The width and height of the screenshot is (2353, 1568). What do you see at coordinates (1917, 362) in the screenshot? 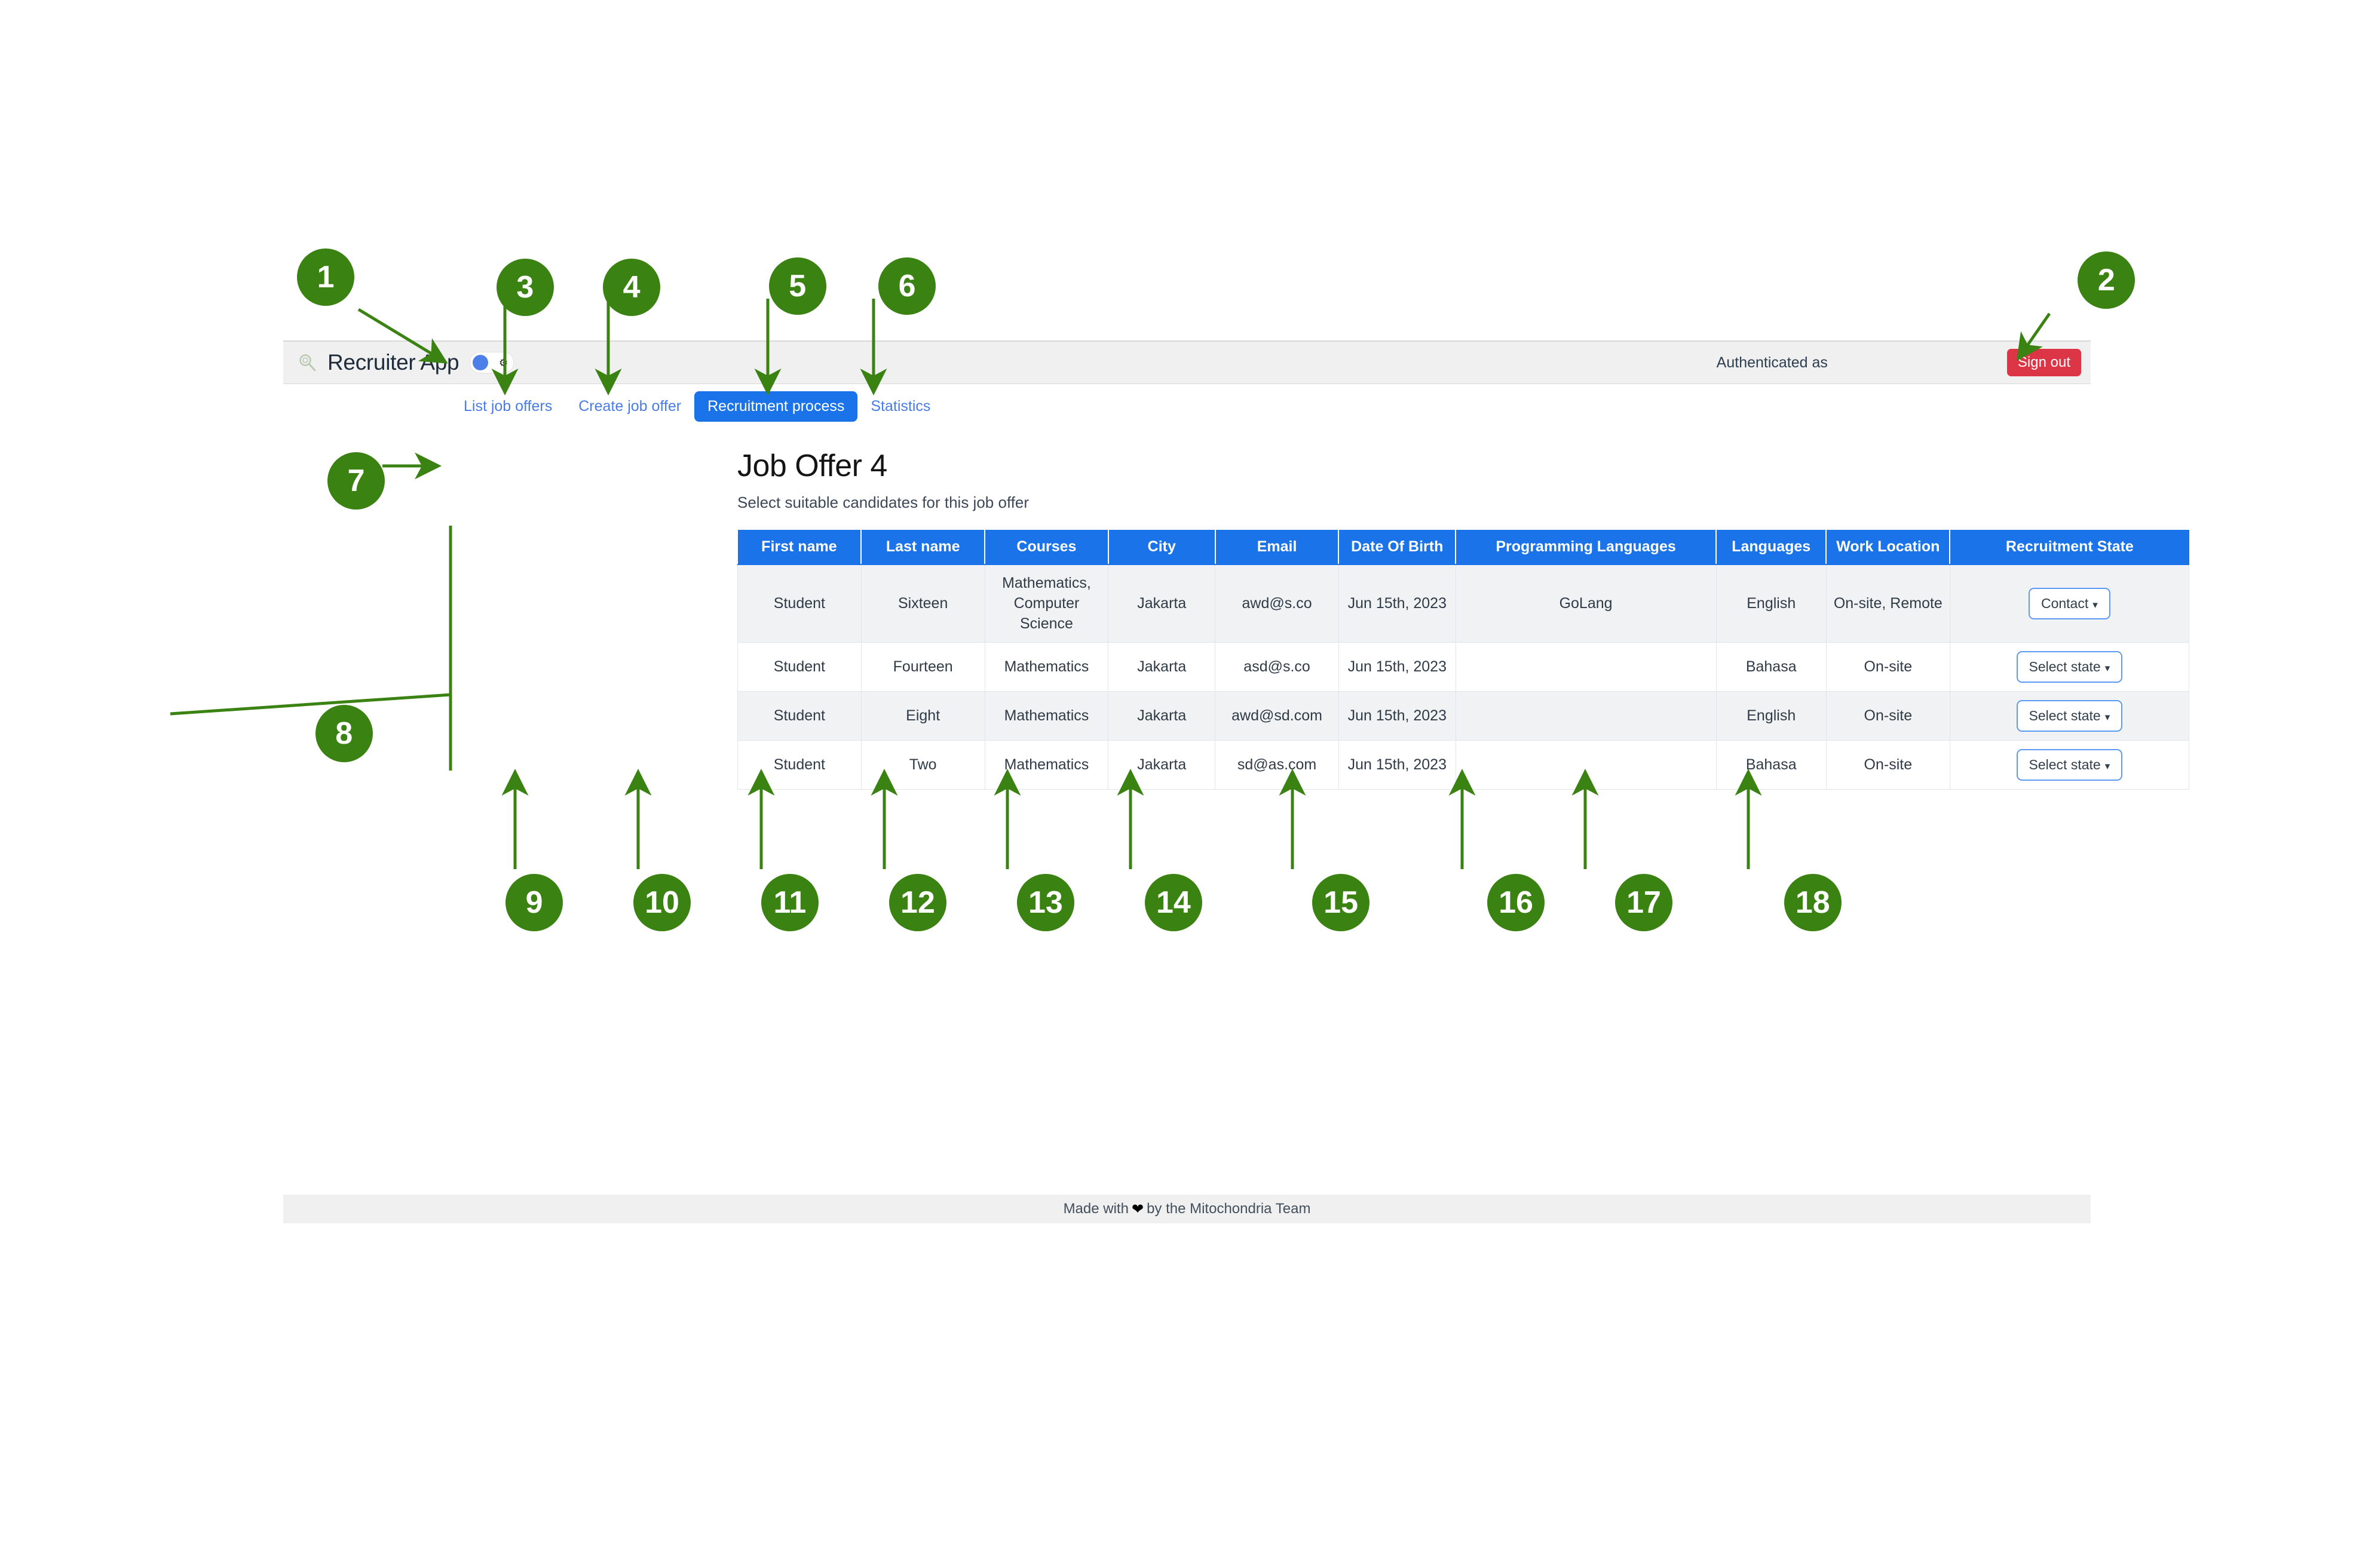
I see `authenticated-username` at bounding box center [1917, 362].